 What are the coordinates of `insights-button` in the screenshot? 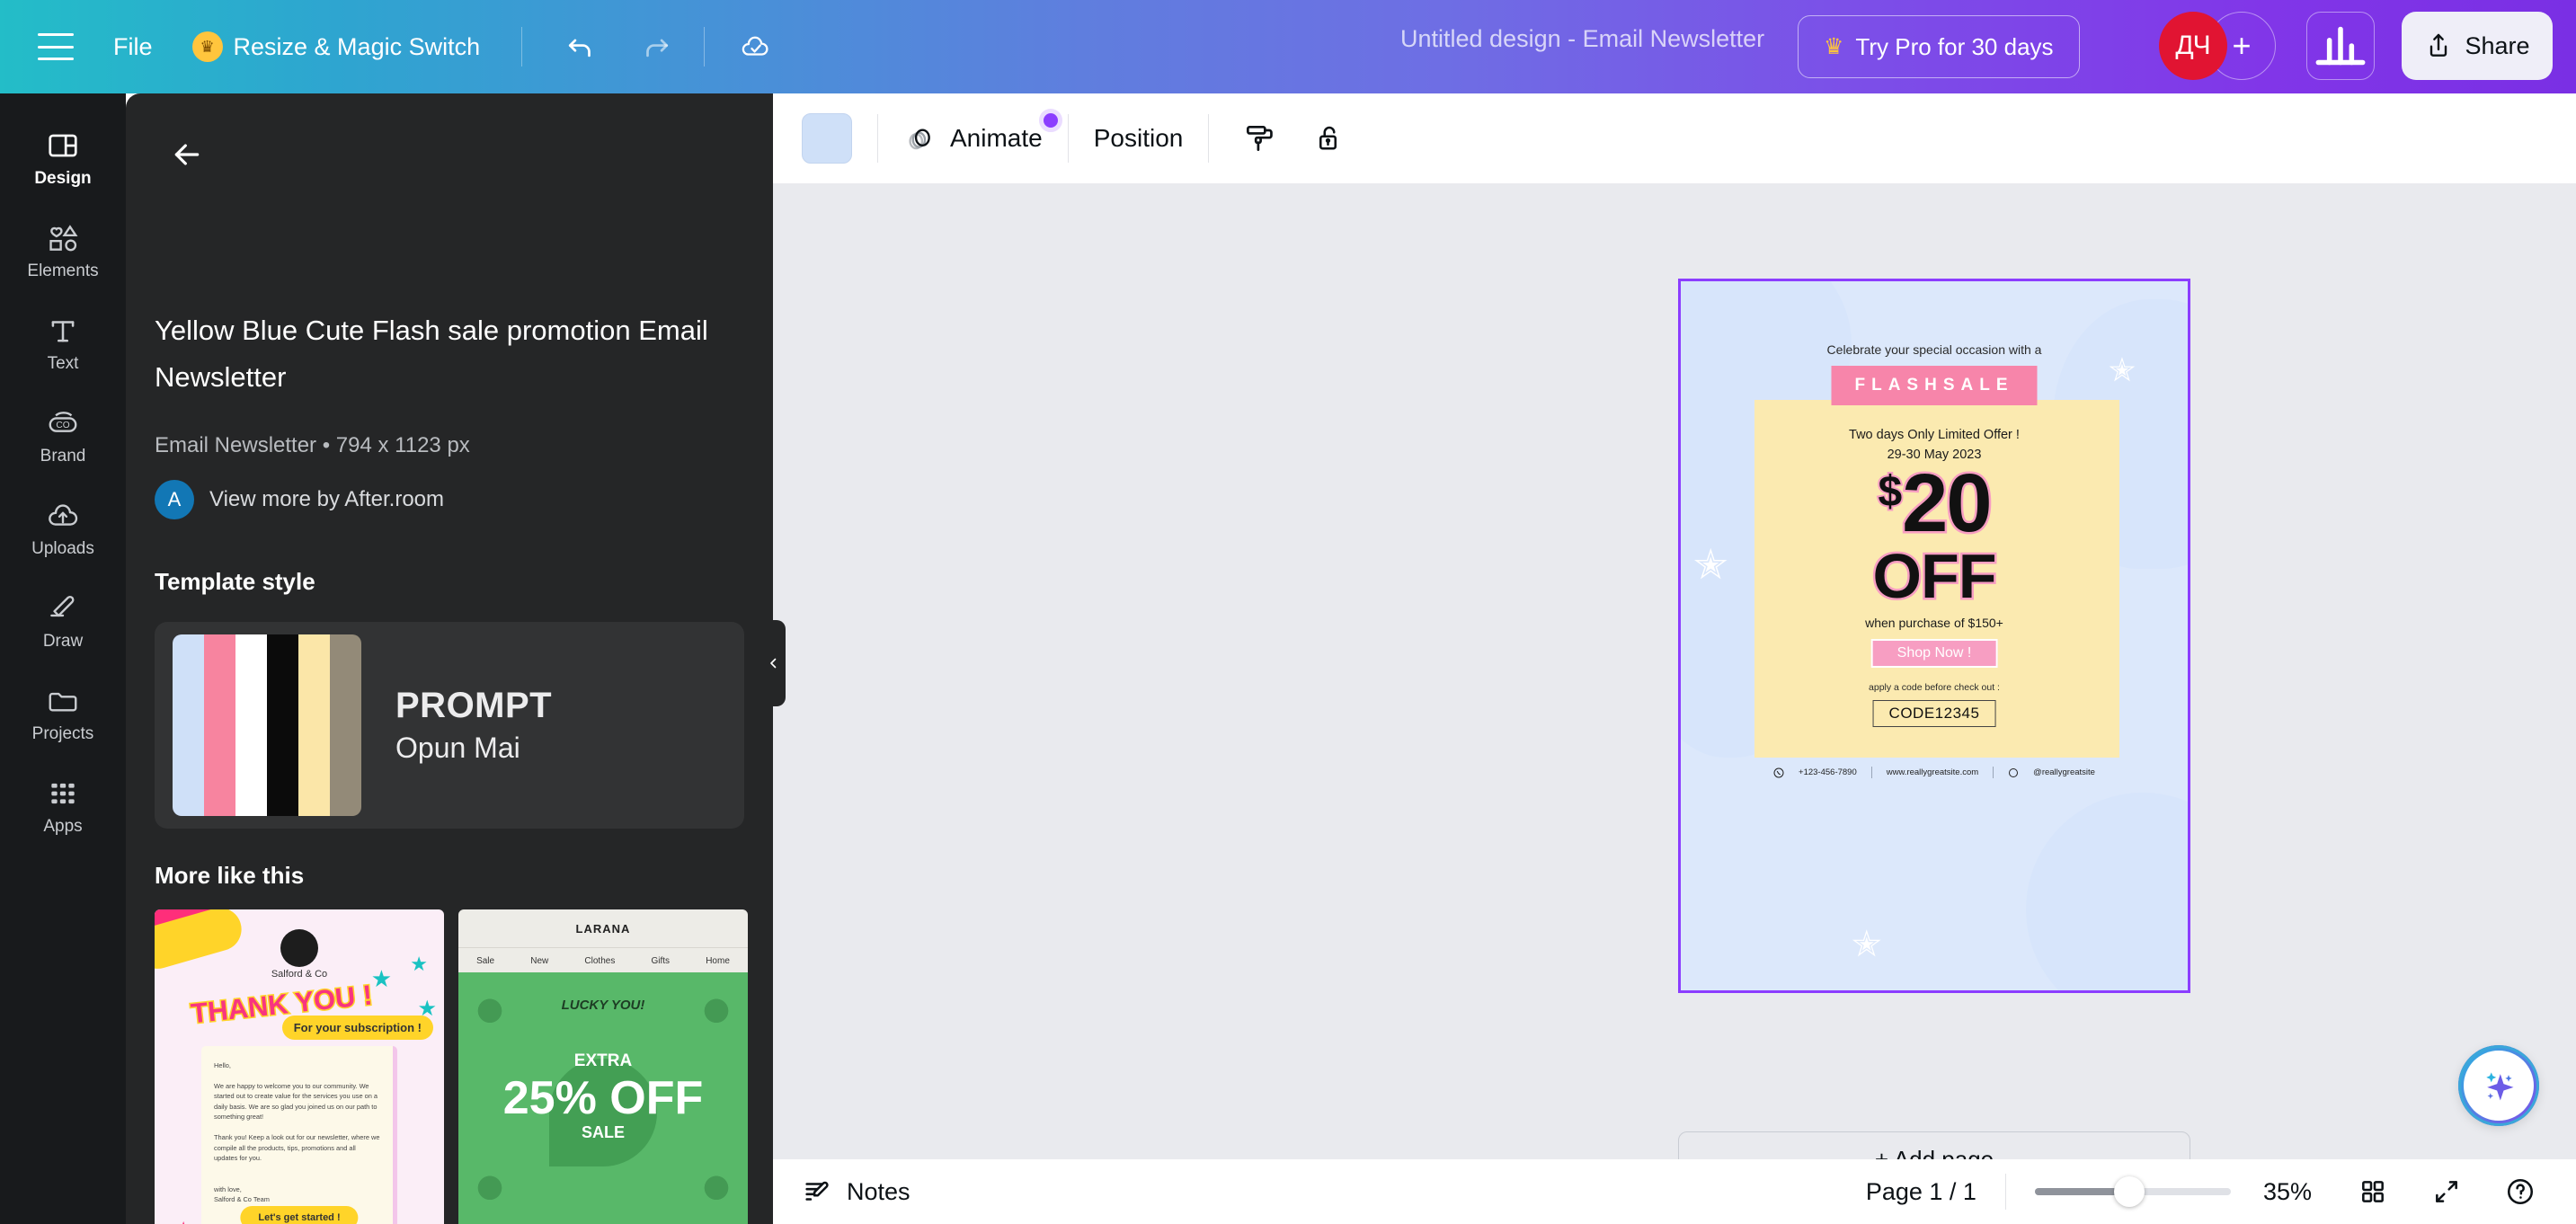 It's located at (2340, 46).